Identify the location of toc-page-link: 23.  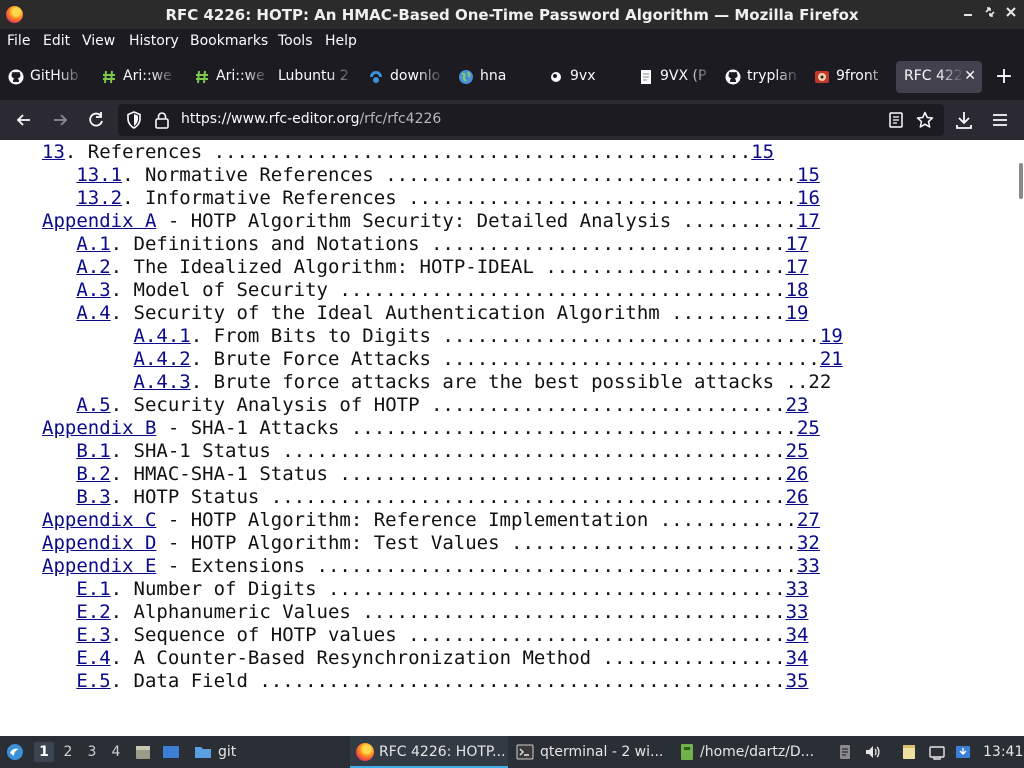
(797, 405).